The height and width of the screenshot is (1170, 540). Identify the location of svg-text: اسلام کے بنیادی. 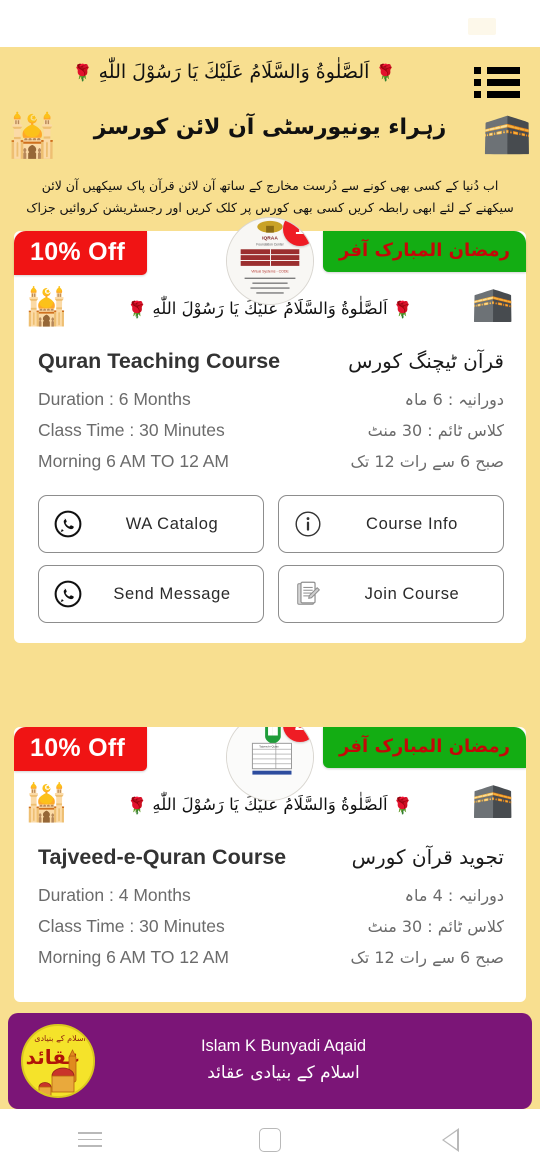
(60, 1038).